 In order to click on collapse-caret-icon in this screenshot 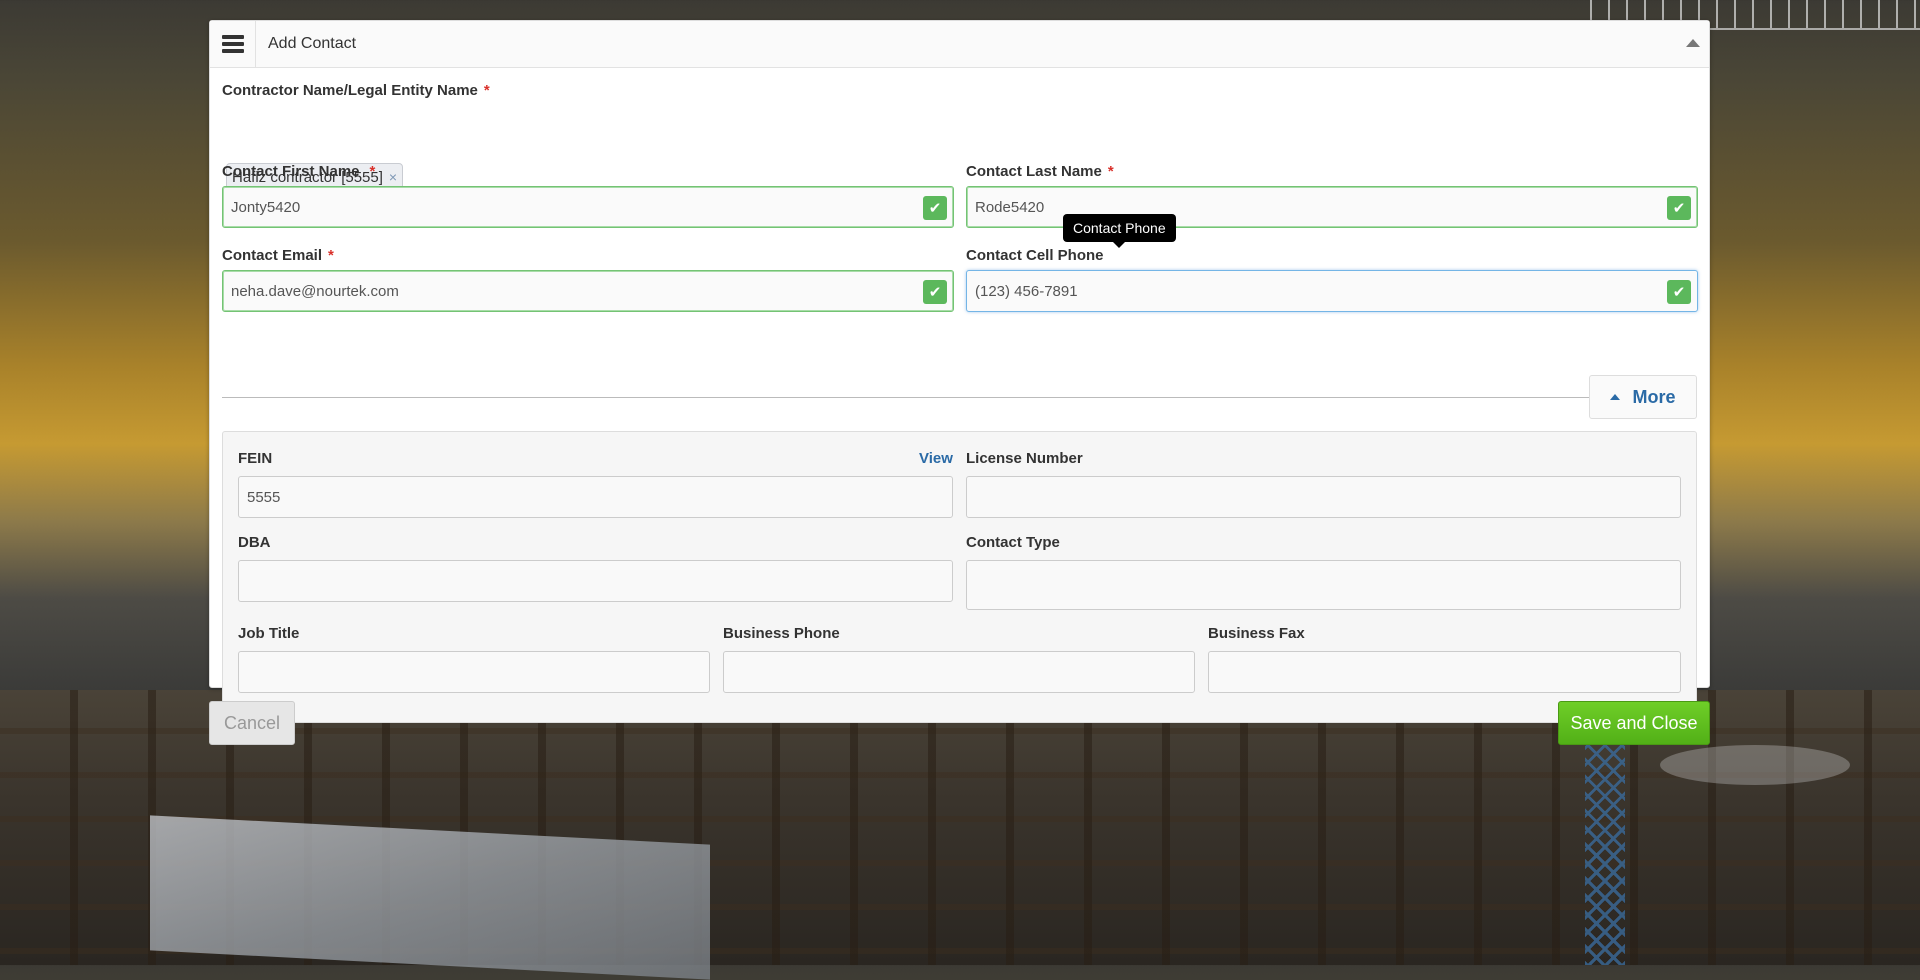, I will do `click(1693, 43)`.